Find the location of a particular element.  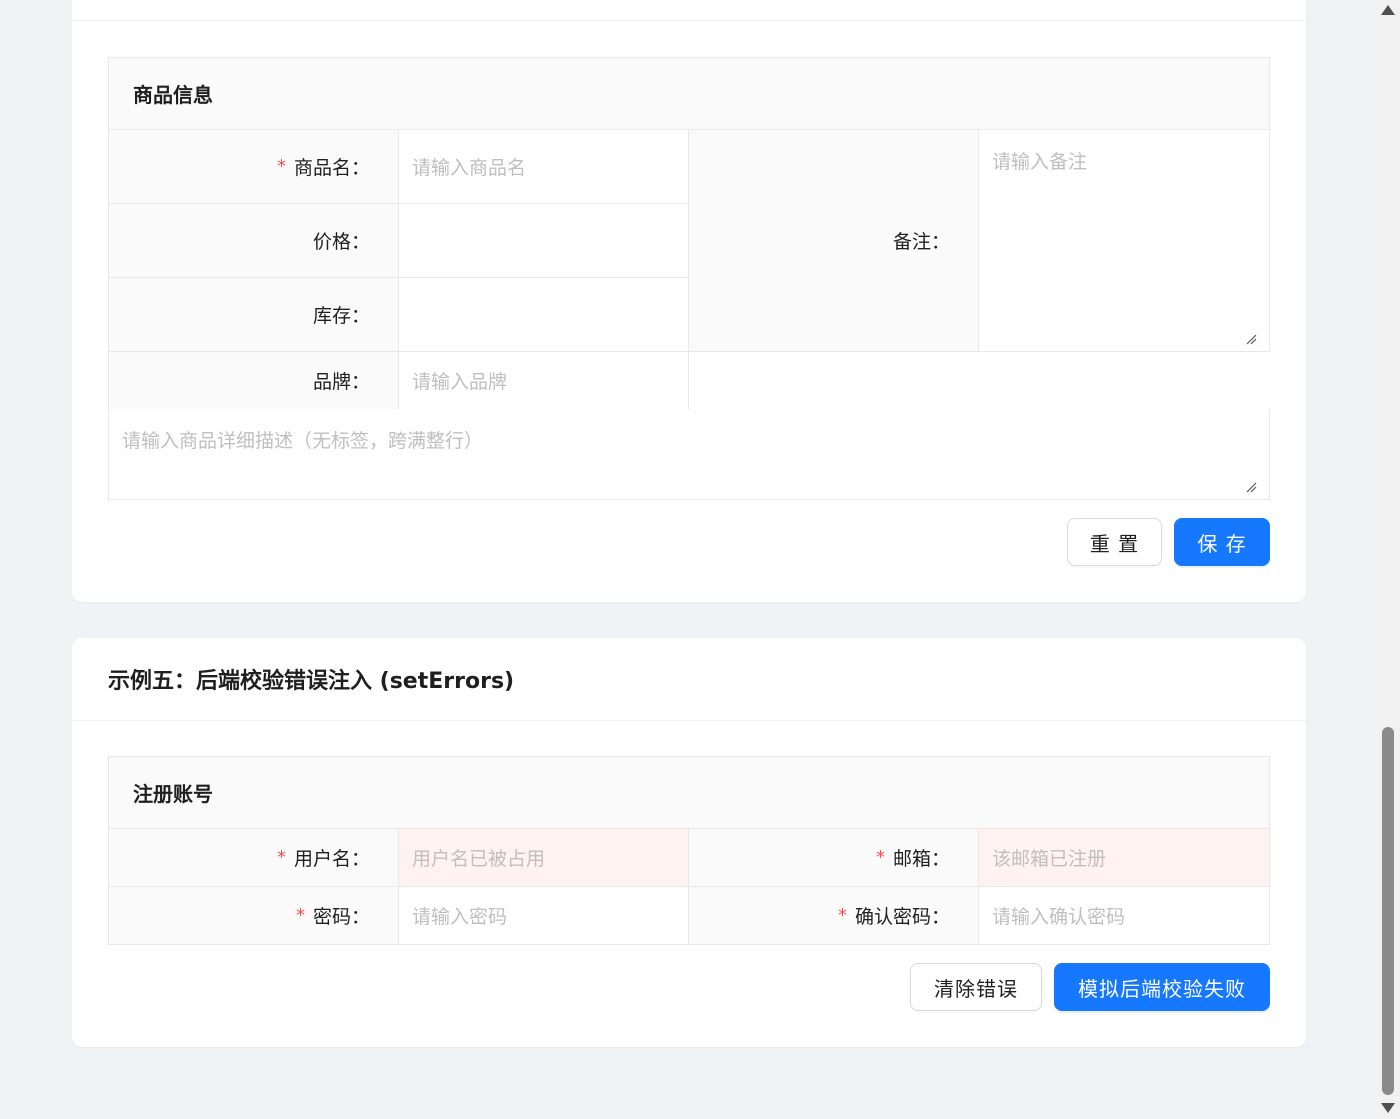

description-placeholder: 请输入商品详细描述（无标签，跨满整行） is located at coordinates (303, 441).